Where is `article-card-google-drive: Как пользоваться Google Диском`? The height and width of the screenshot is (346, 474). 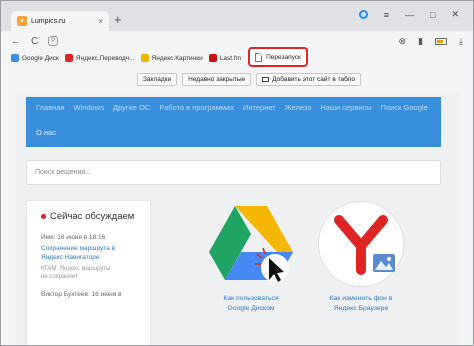
article-card-google-drive: Как пользоваться Google Диском is located at coordinates (251, 257).